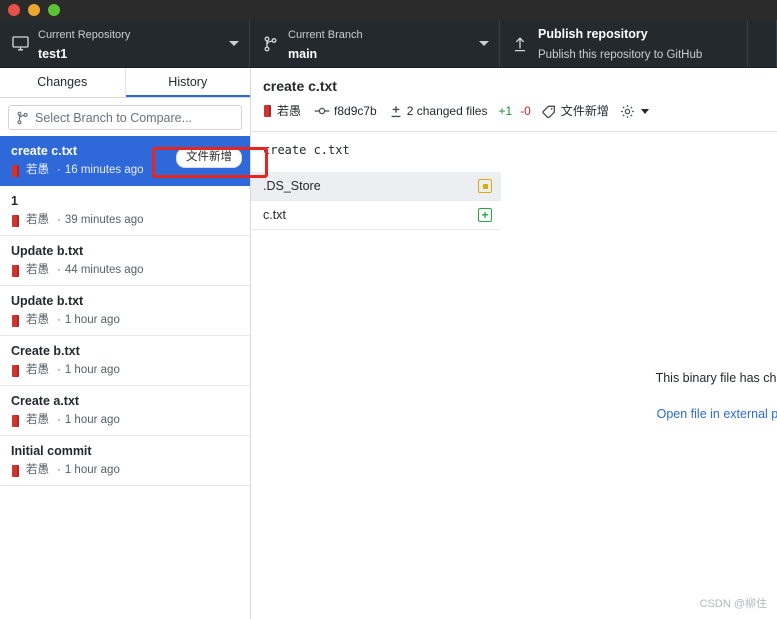 This screenshot has height=619, width=777. Describe the element at coordinates (130, 44) in the screenshot. I see `current-repository-text: Current Repository test1` at that location.